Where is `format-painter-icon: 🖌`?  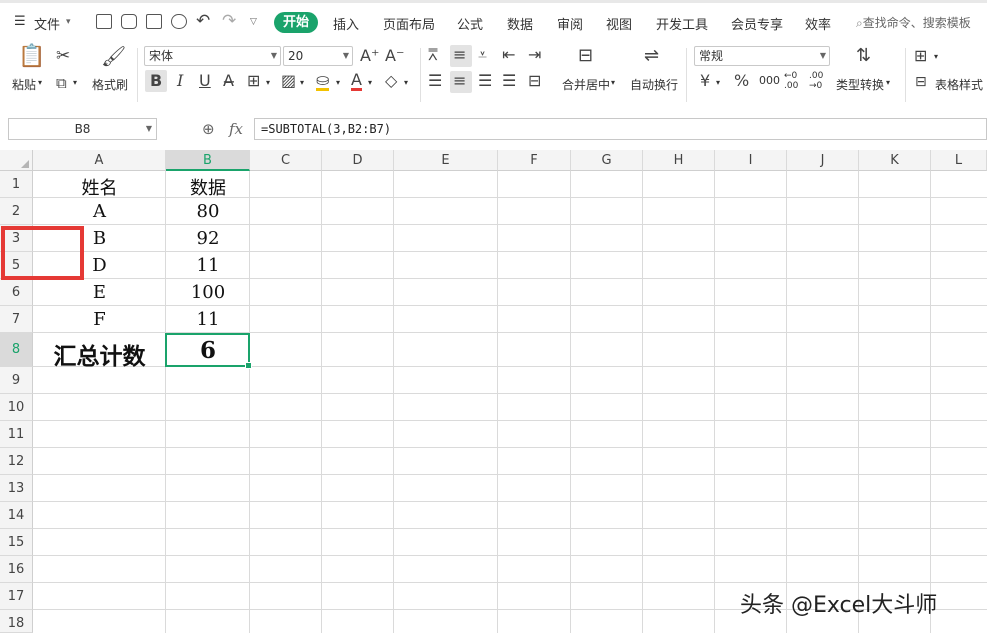
format-painter-icon: 🖌 is located at coordinates (113, 56).